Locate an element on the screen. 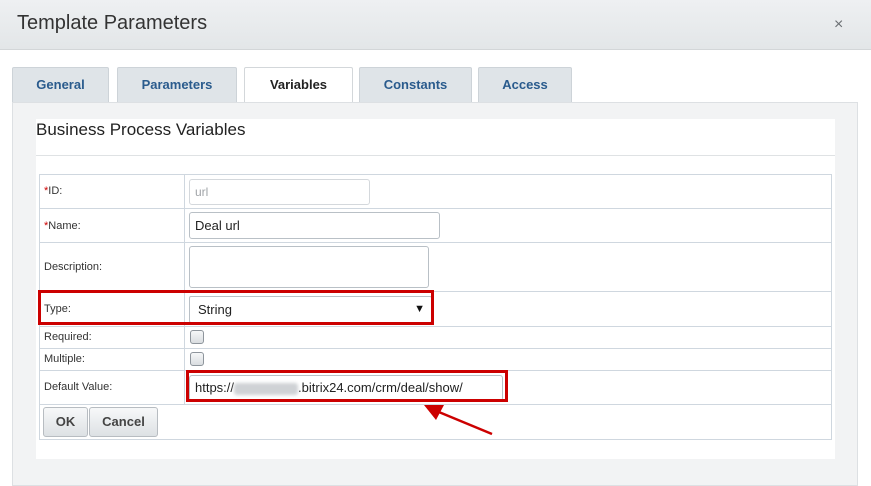 This screenshot has height=486, width=871. multiple-label-text: Multiple: is located at coordinates (64, 359).